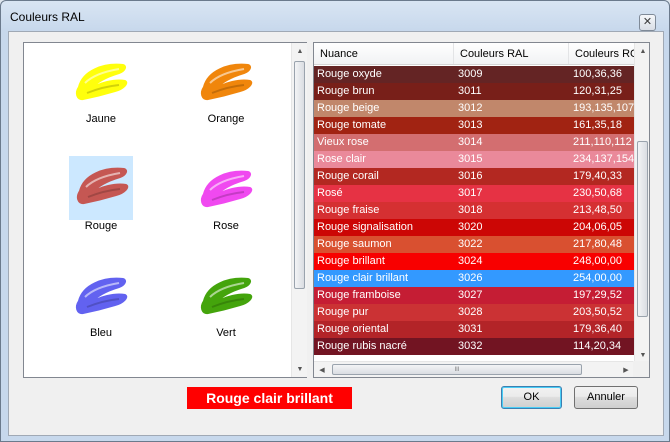 This screenshot has width=670, height=442. Describe the element at coordinates (474, 142) in the screenshot. I see `table-row: Vieux rose 3014 211,110,112` at that location.